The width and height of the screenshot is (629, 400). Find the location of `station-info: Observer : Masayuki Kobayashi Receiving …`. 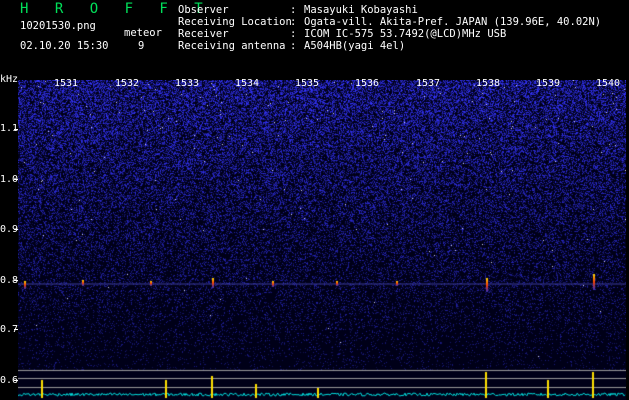

station-info: Observer : Masayuki Kobayashi Receiving … is located at coordinates (389, 28).